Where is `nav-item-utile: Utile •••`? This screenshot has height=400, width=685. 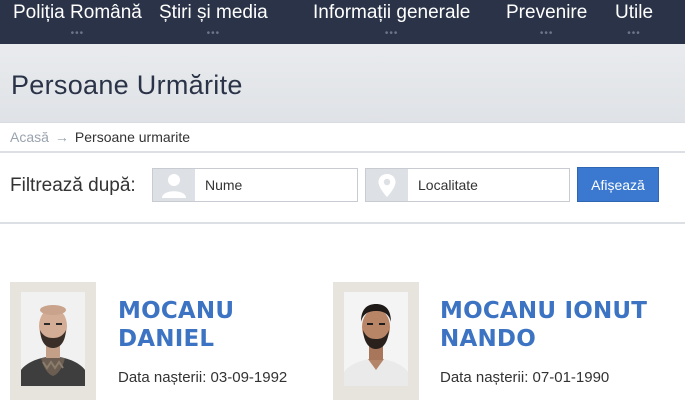
nav-item-utile: Utile ••• is located at coordinates (634, 22).